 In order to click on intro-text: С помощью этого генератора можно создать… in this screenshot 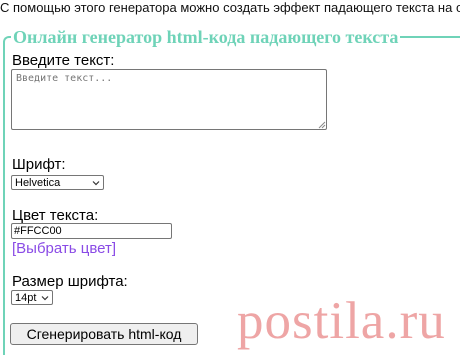, I will do `click(230, 7)`.